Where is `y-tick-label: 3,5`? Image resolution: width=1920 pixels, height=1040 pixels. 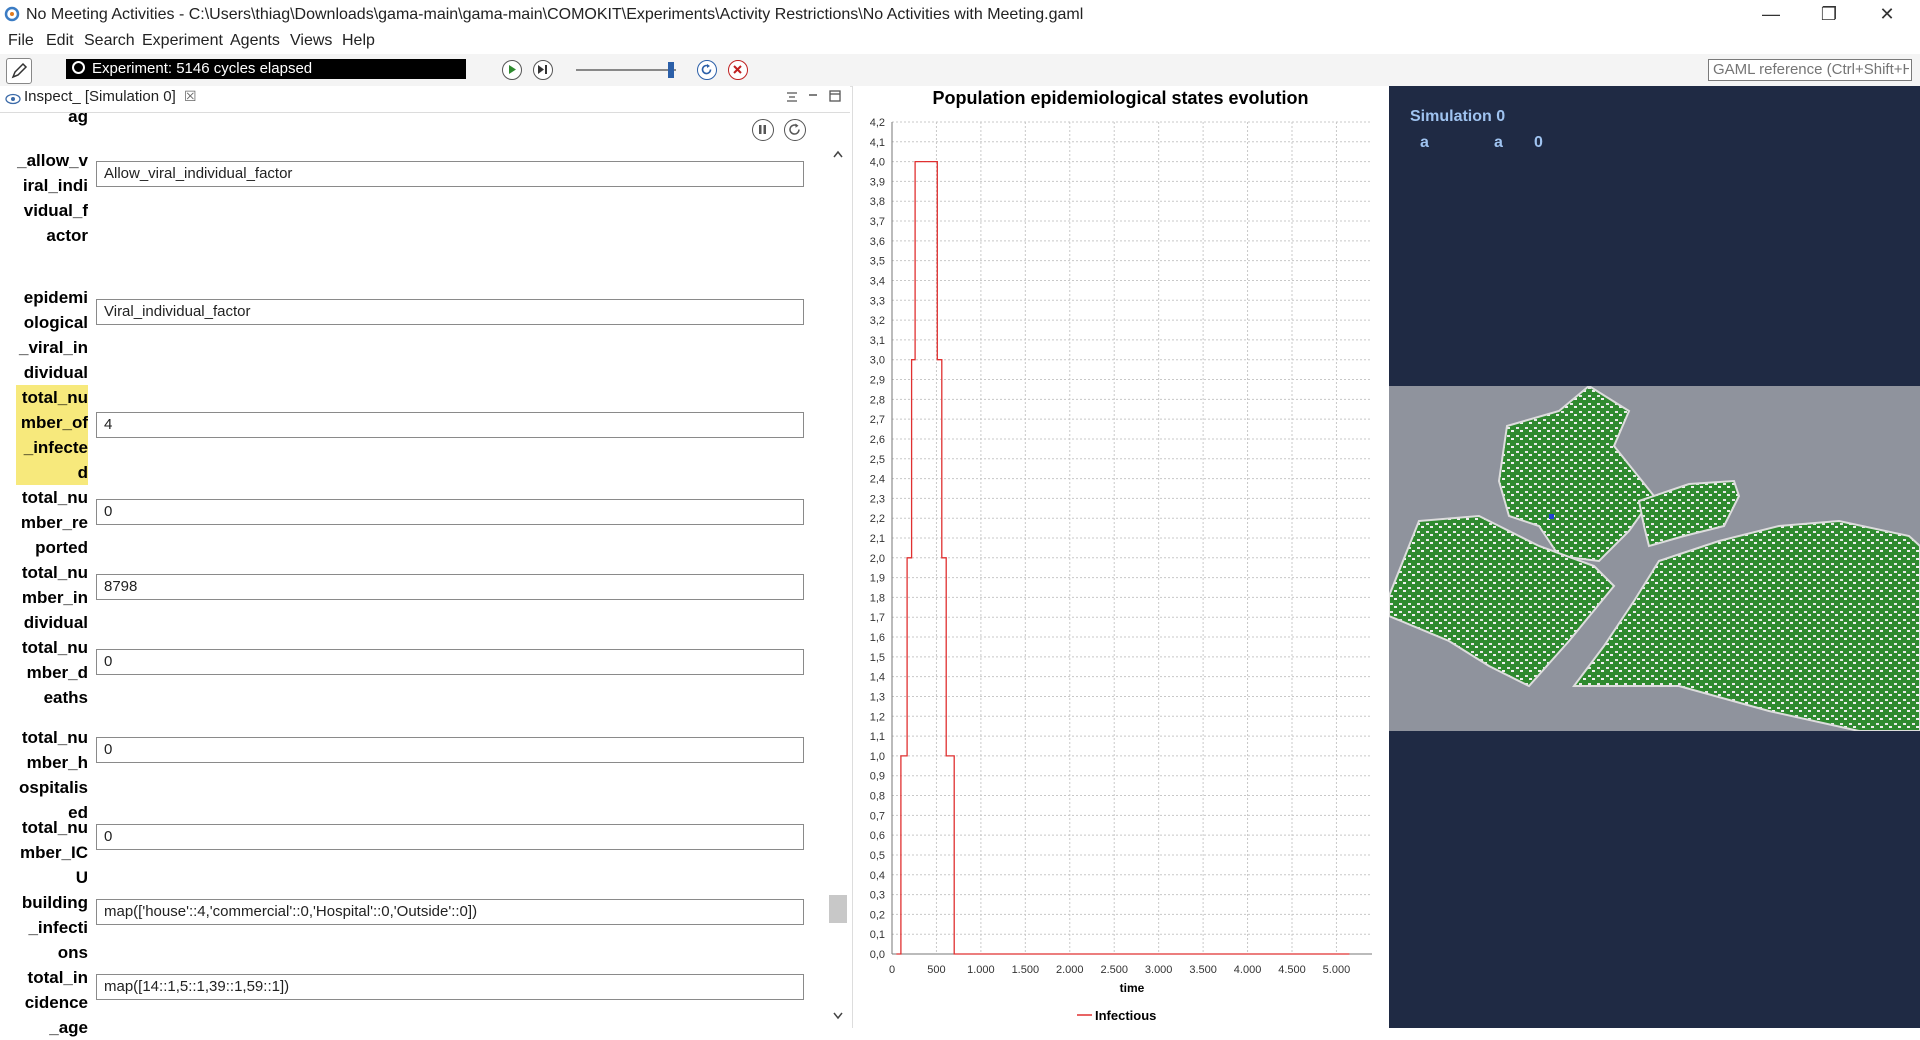 y-tick-label: 3,5 is located at coordinates (877, 262).